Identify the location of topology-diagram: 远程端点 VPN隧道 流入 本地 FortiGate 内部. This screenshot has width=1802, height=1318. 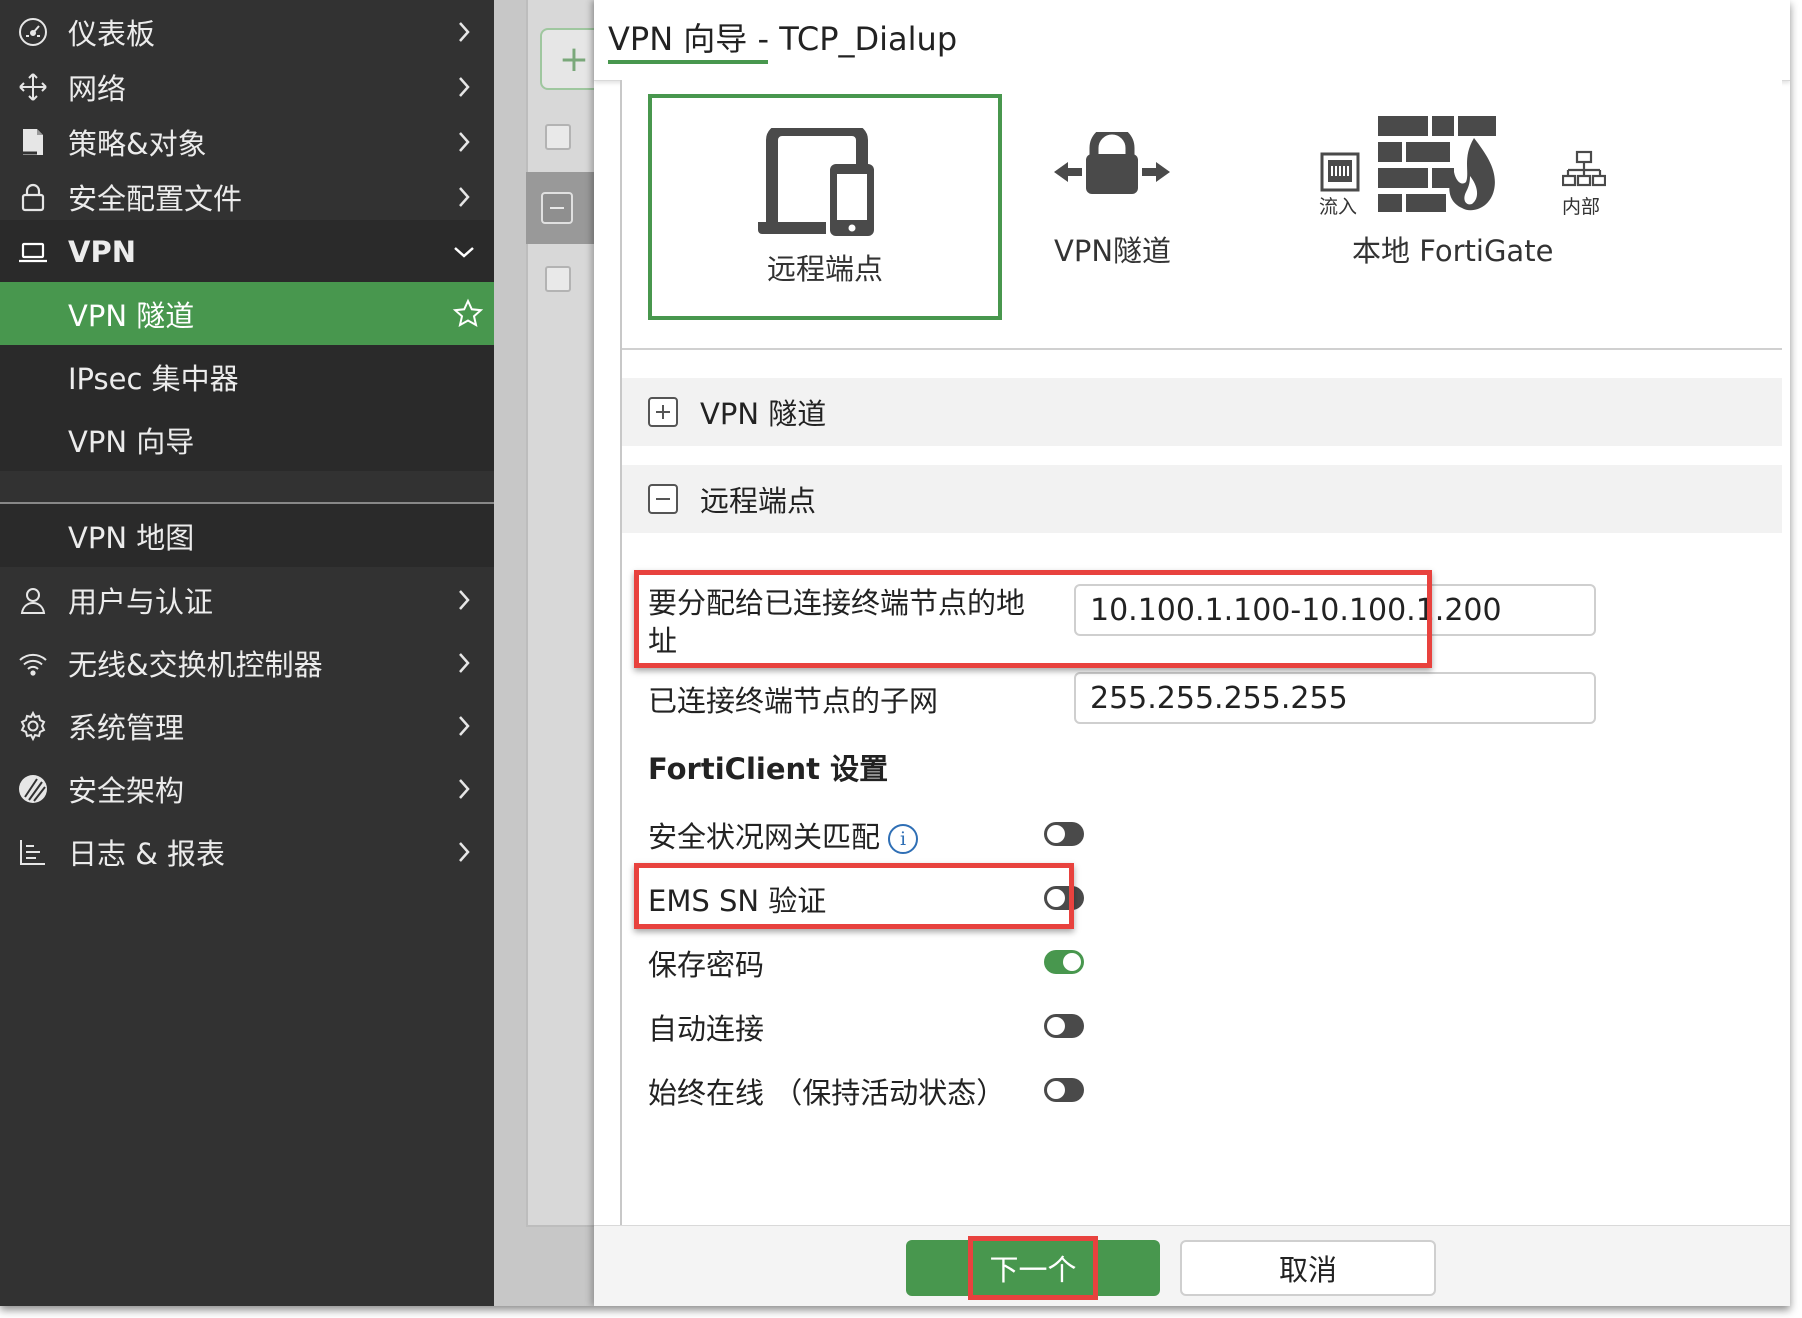
(1202, 215).